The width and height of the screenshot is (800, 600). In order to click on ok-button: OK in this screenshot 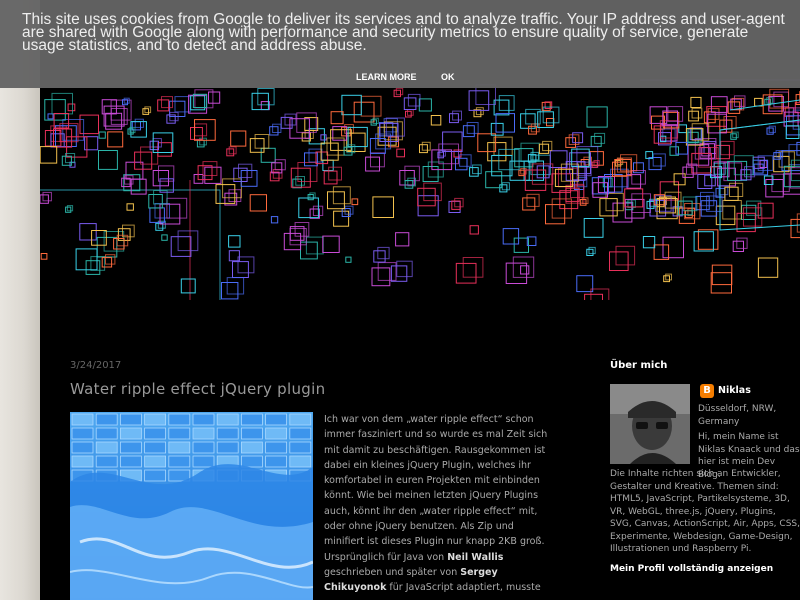, I will do `click(448, 77)`.